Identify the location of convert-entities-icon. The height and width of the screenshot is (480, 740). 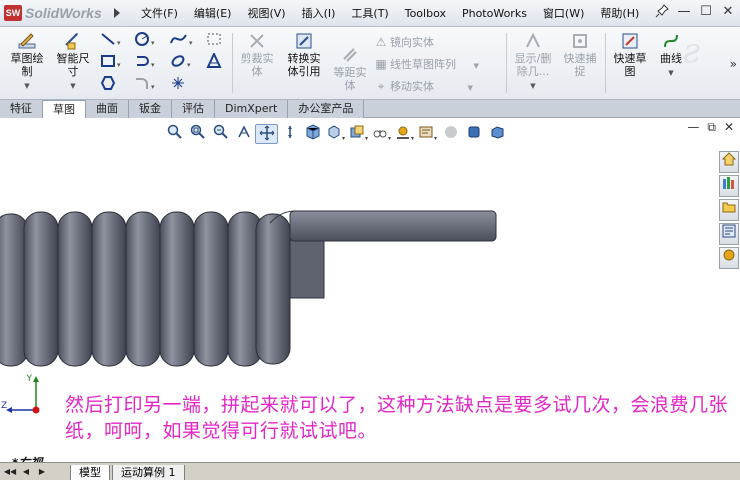
(304, 41).